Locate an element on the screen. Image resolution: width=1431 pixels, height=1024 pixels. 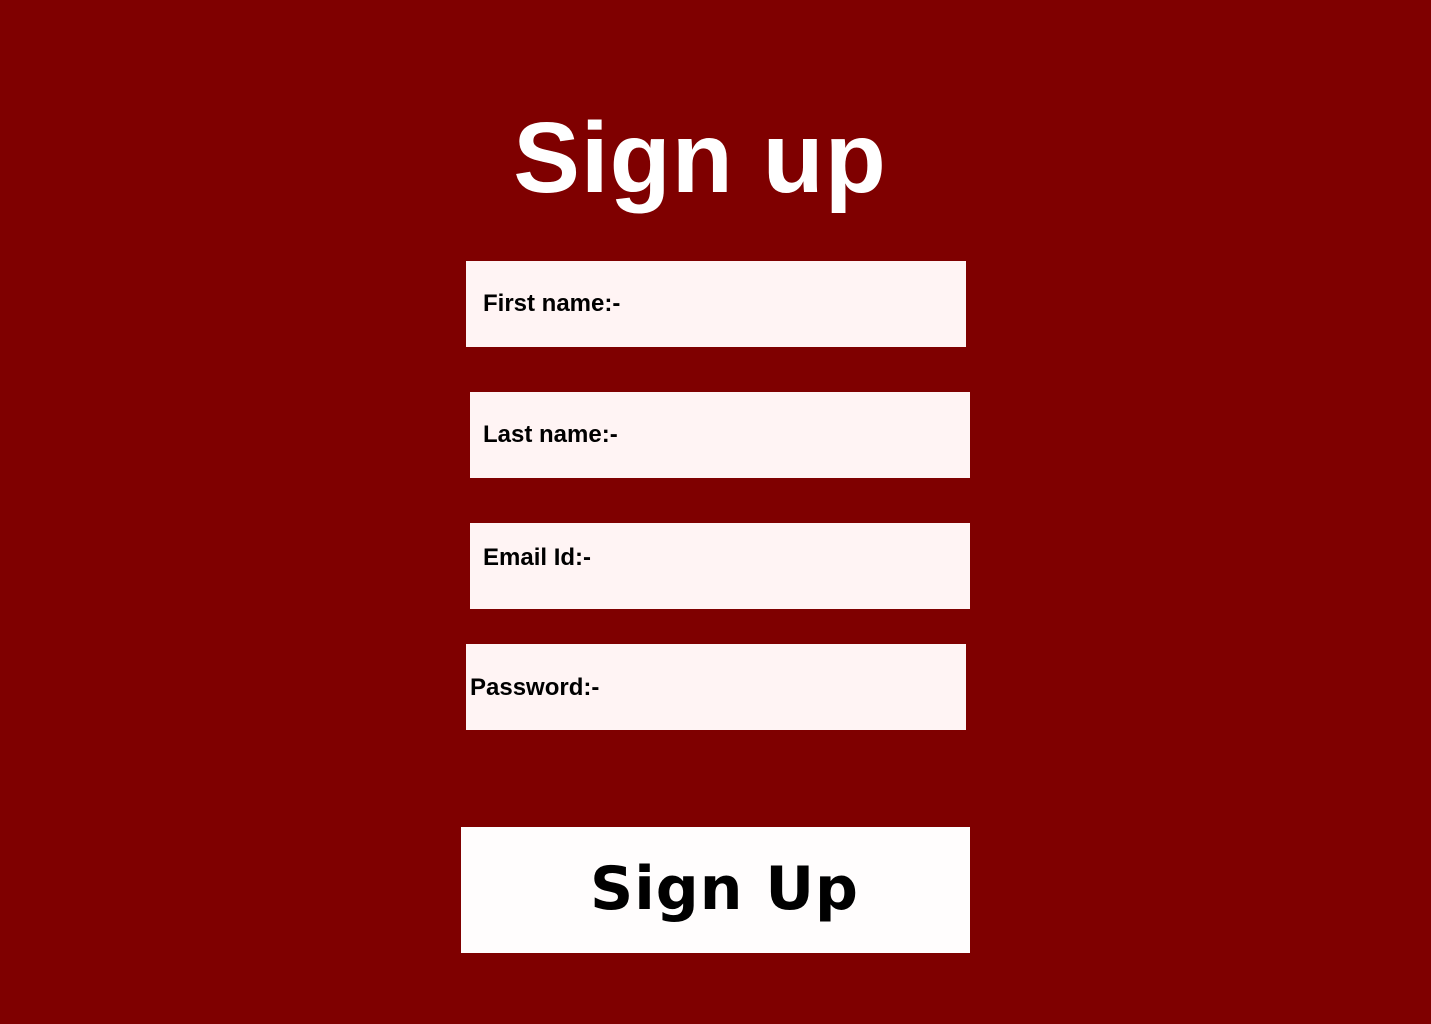
sign-up-button: Sign Up is located at coordinates (715, 890).